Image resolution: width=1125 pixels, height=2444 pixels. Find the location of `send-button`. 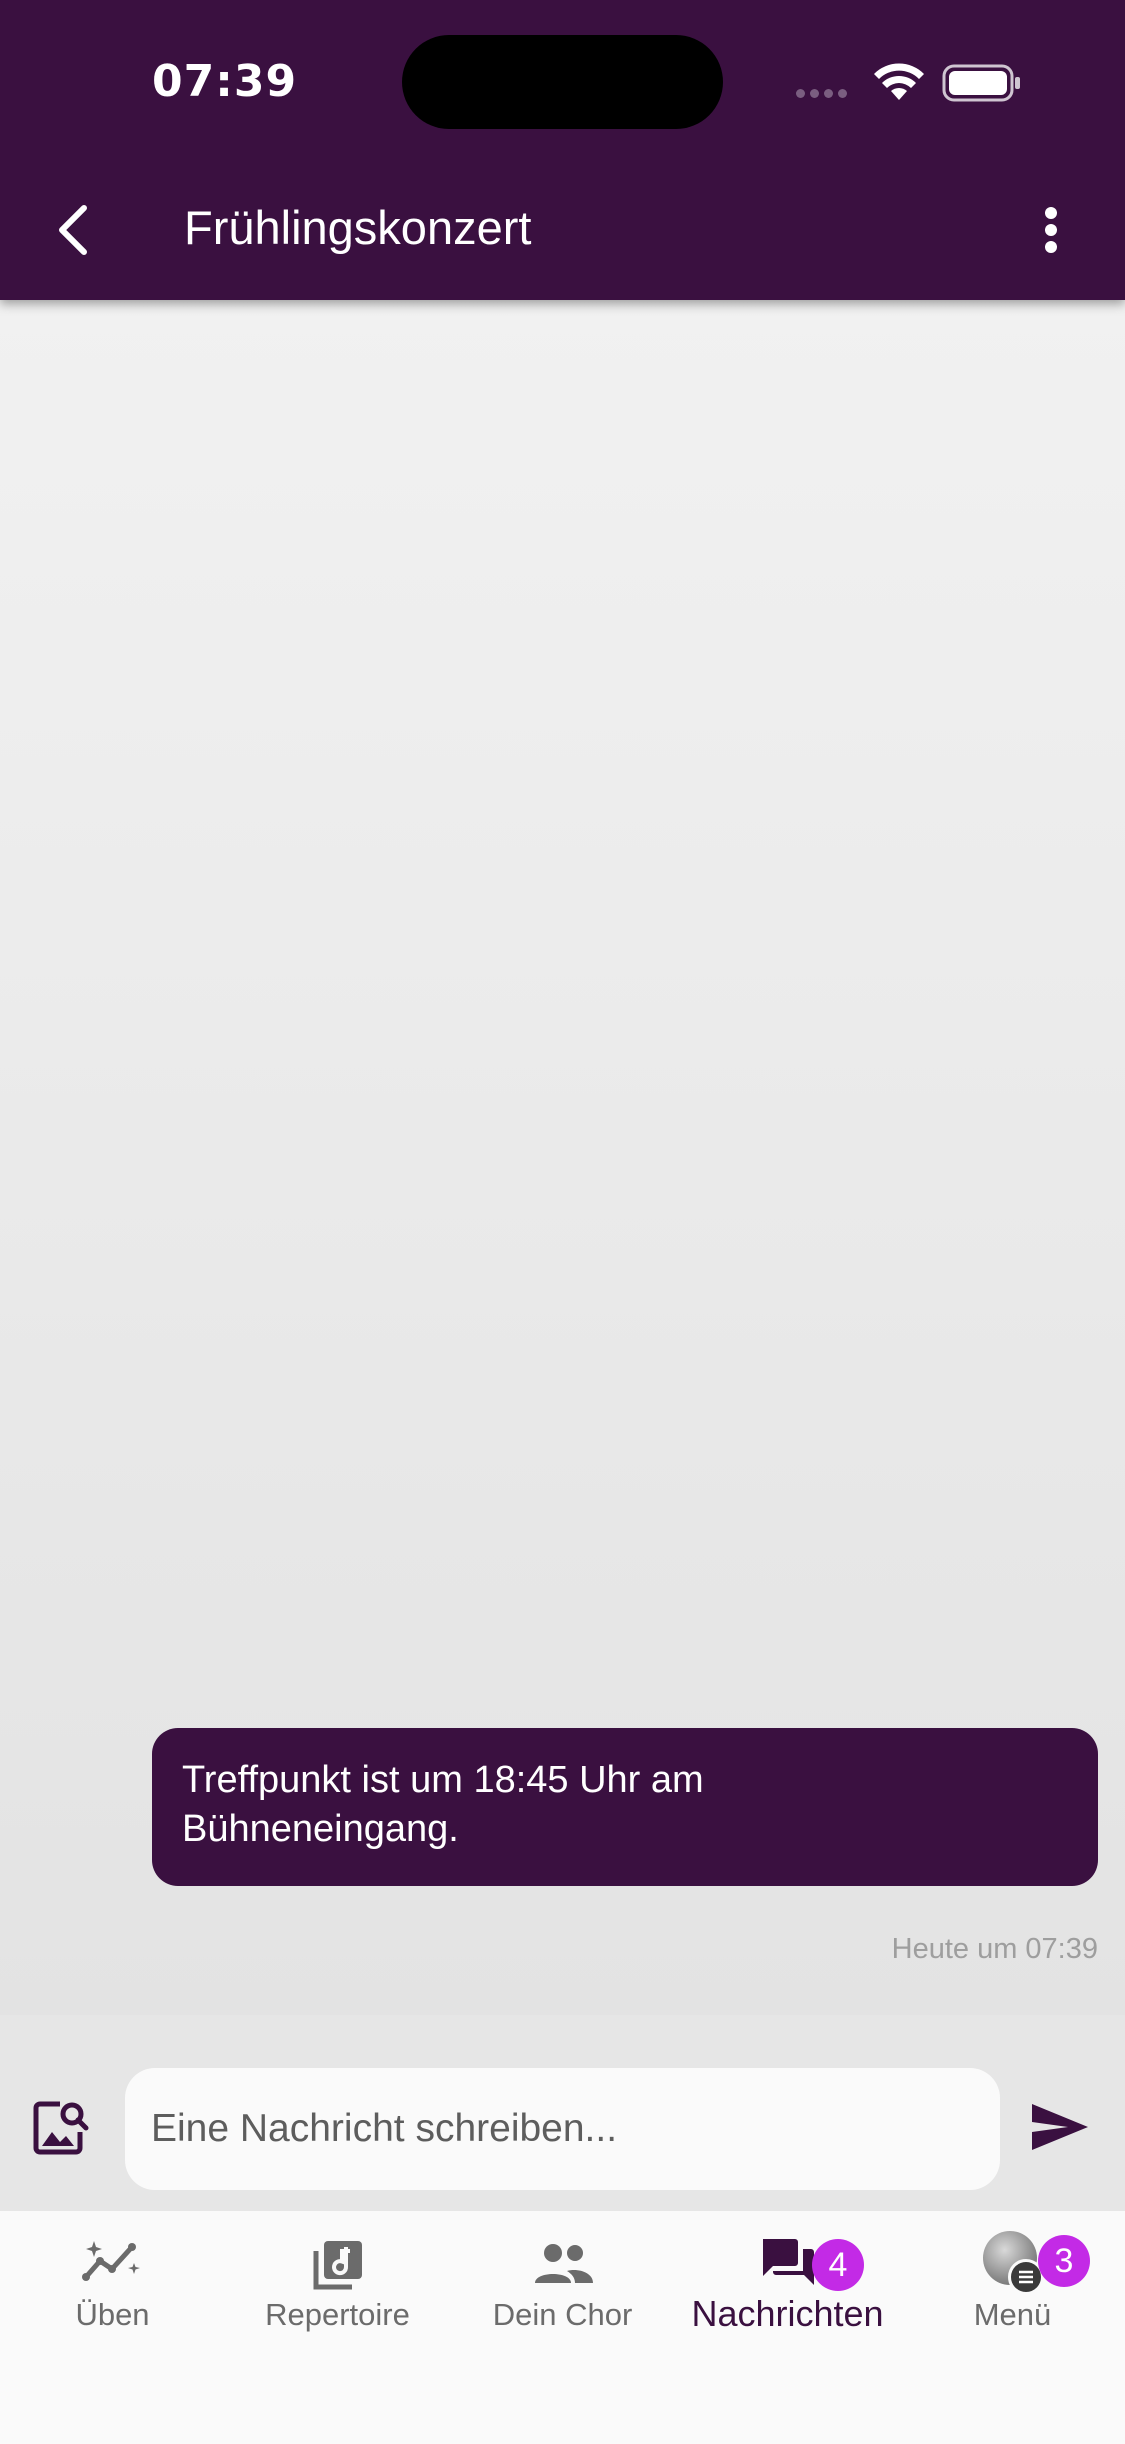

send-button is located at coordinates (1063, 2130).